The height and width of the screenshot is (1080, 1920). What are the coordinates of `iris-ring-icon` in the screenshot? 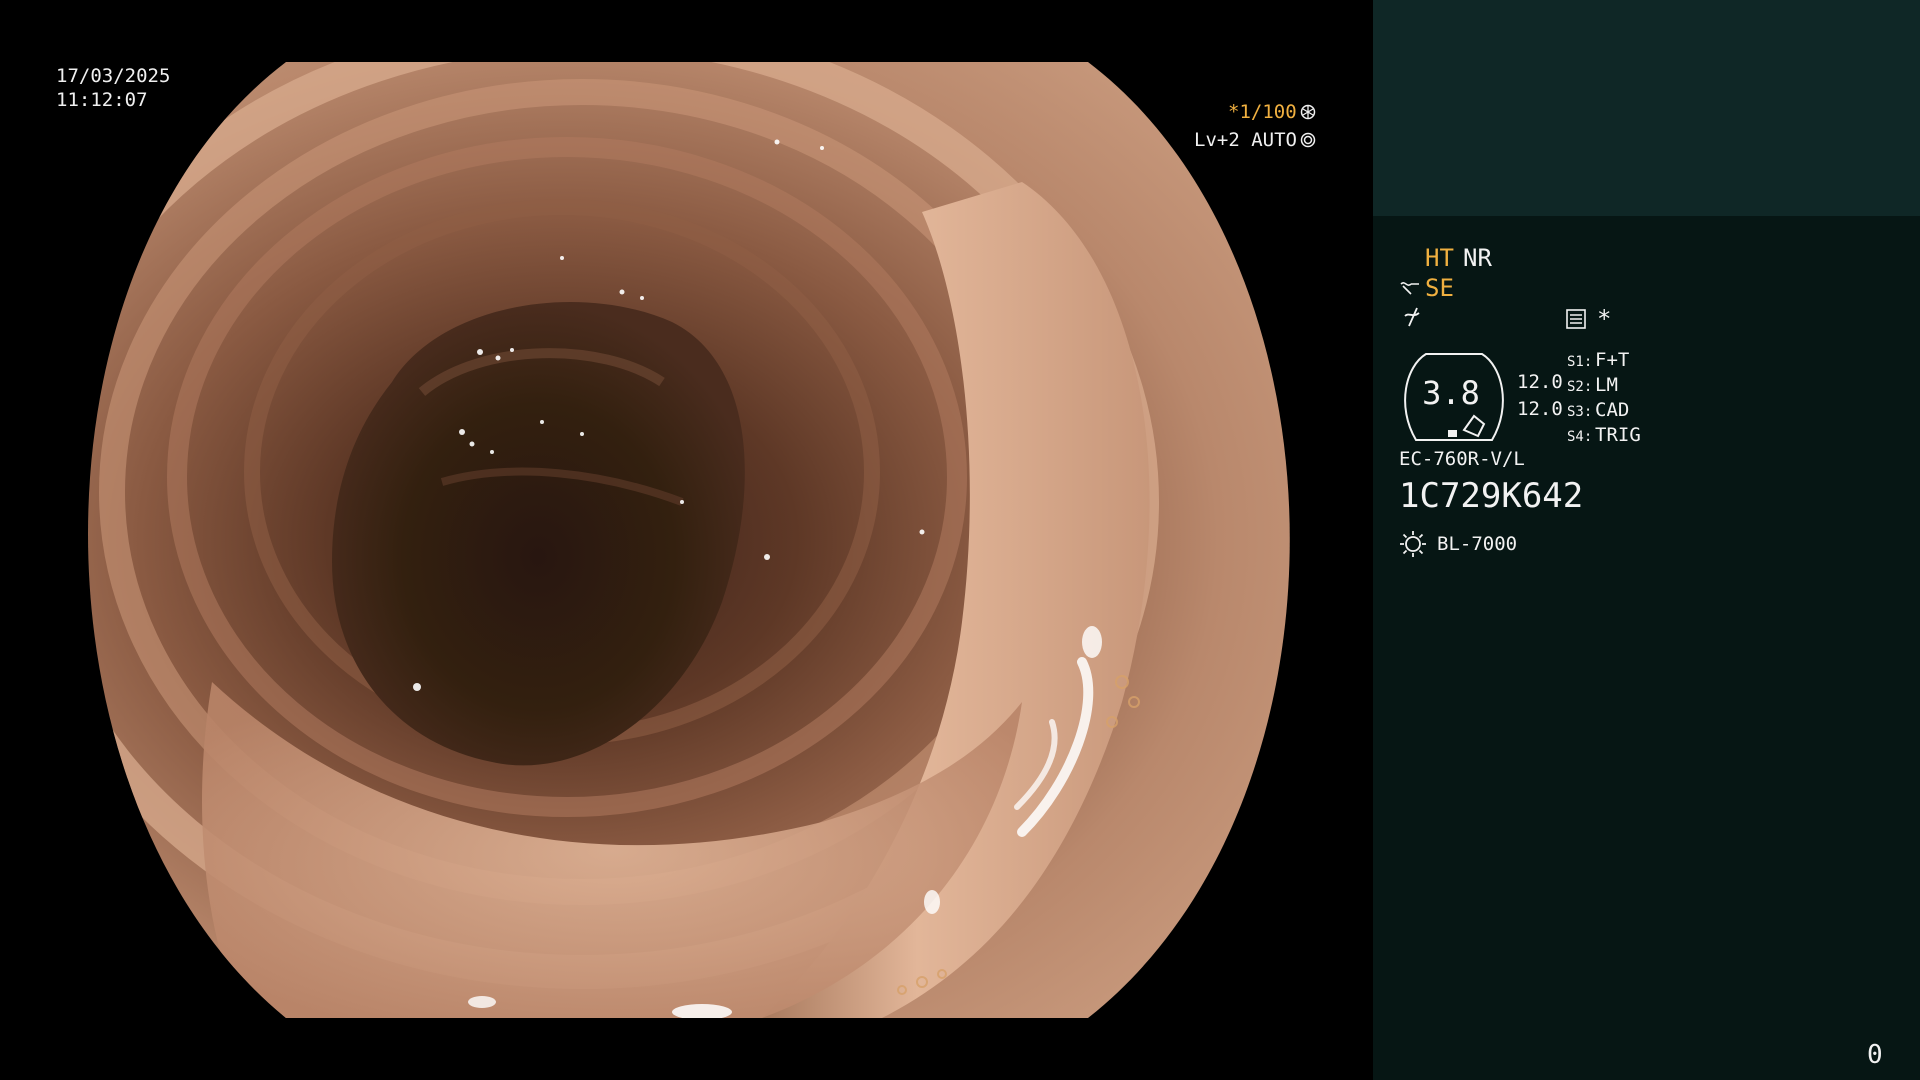 It's located at (1308, 140).